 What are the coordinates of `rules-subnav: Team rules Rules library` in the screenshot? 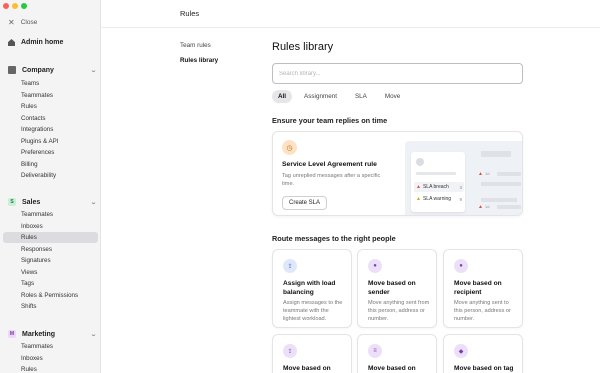 It's located at (199, 57).